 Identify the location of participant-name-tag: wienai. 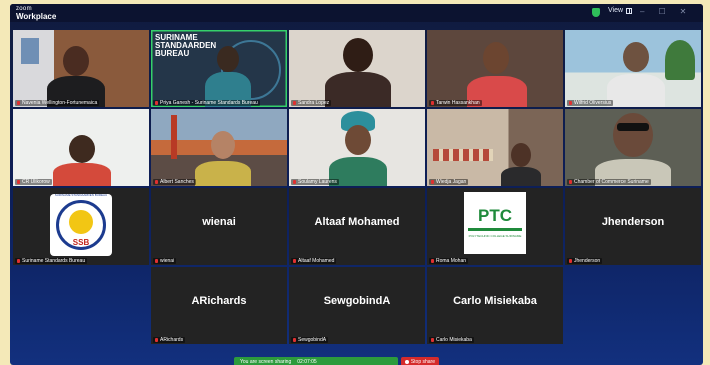
(165, 261).